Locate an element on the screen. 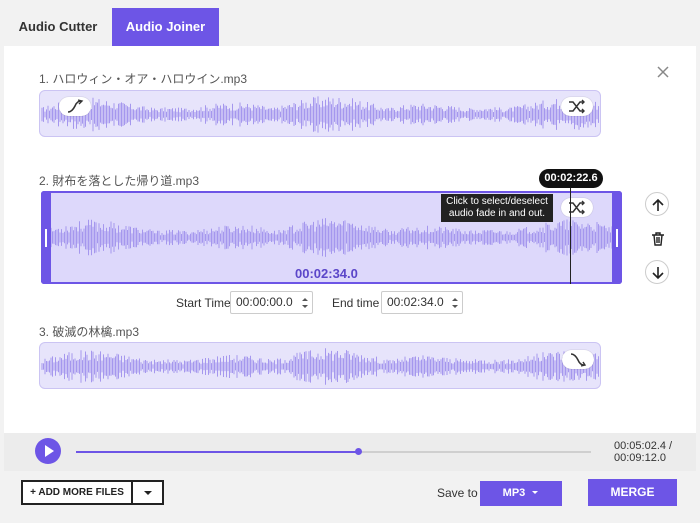 This screenshot has height=523, width=700. track-2-shuffle-button is located at coordinates (577, 207).